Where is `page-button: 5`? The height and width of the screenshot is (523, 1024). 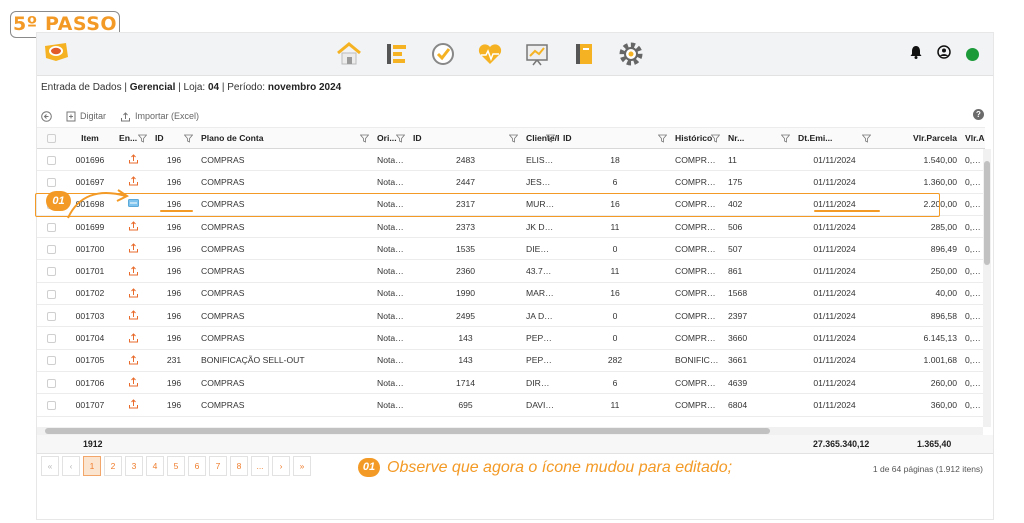
page-button: 5 is located at coordinates (176, 466).